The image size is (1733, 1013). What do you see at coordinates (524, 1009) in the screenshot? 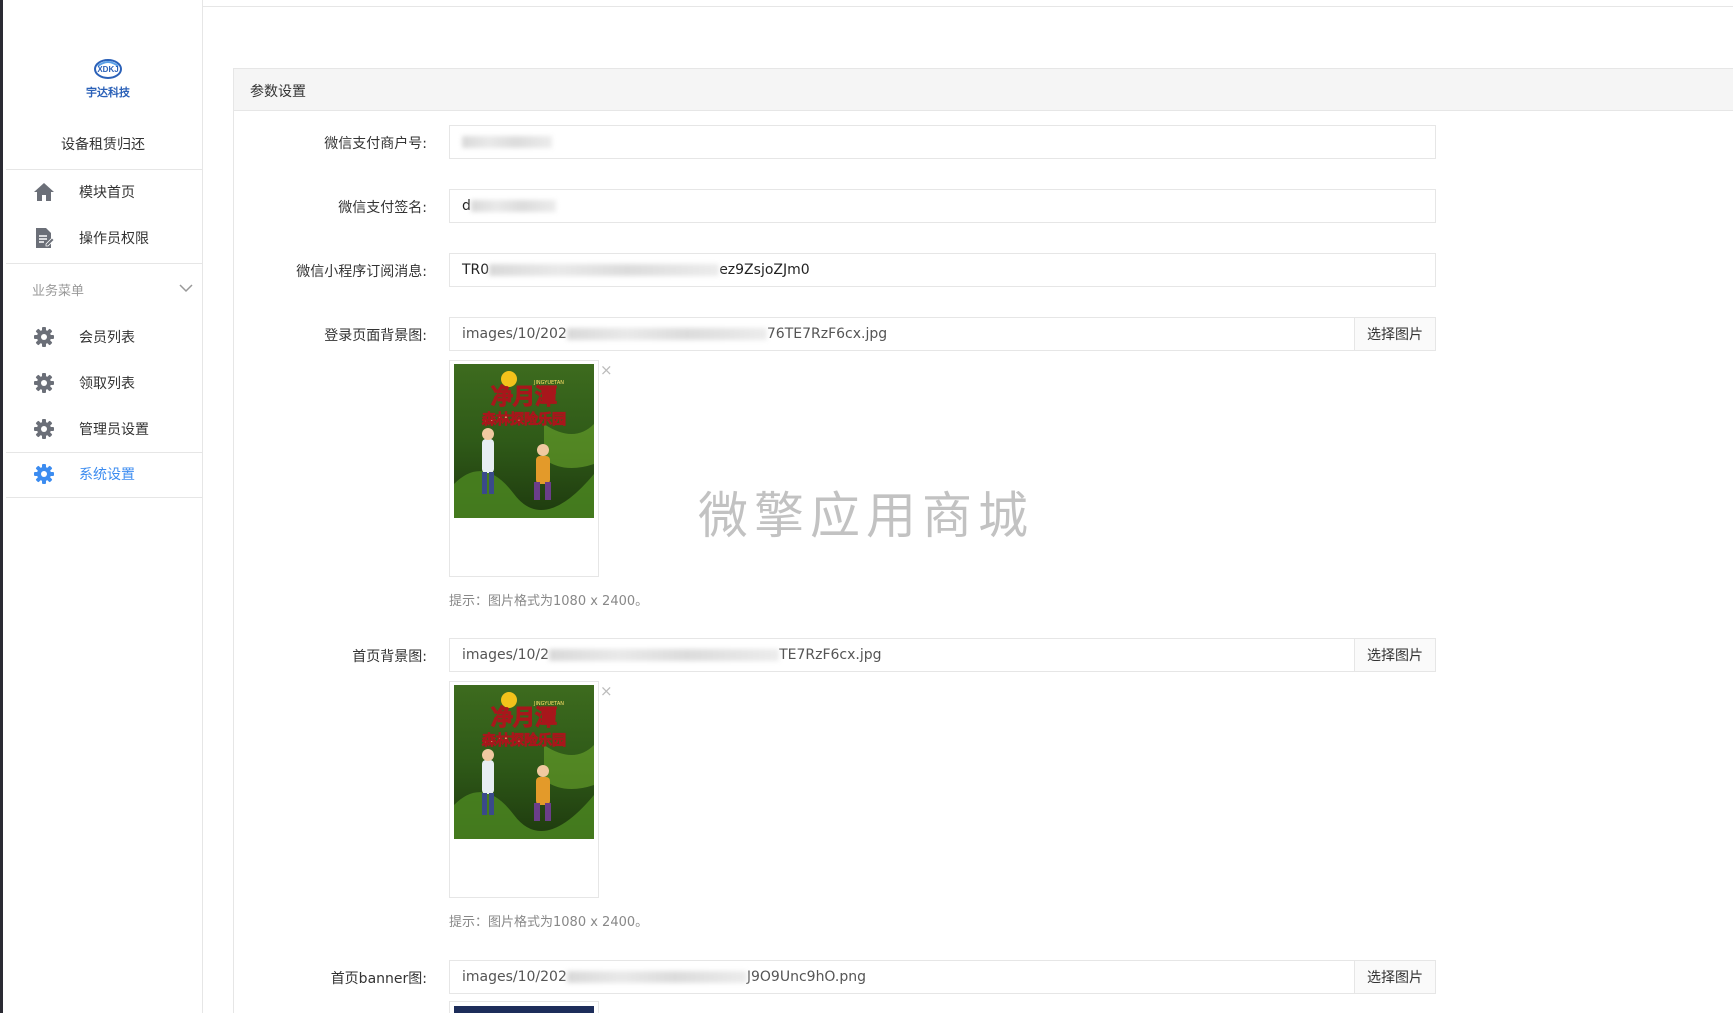
I see `home-banner-image` at bounding box center [524, 1009].